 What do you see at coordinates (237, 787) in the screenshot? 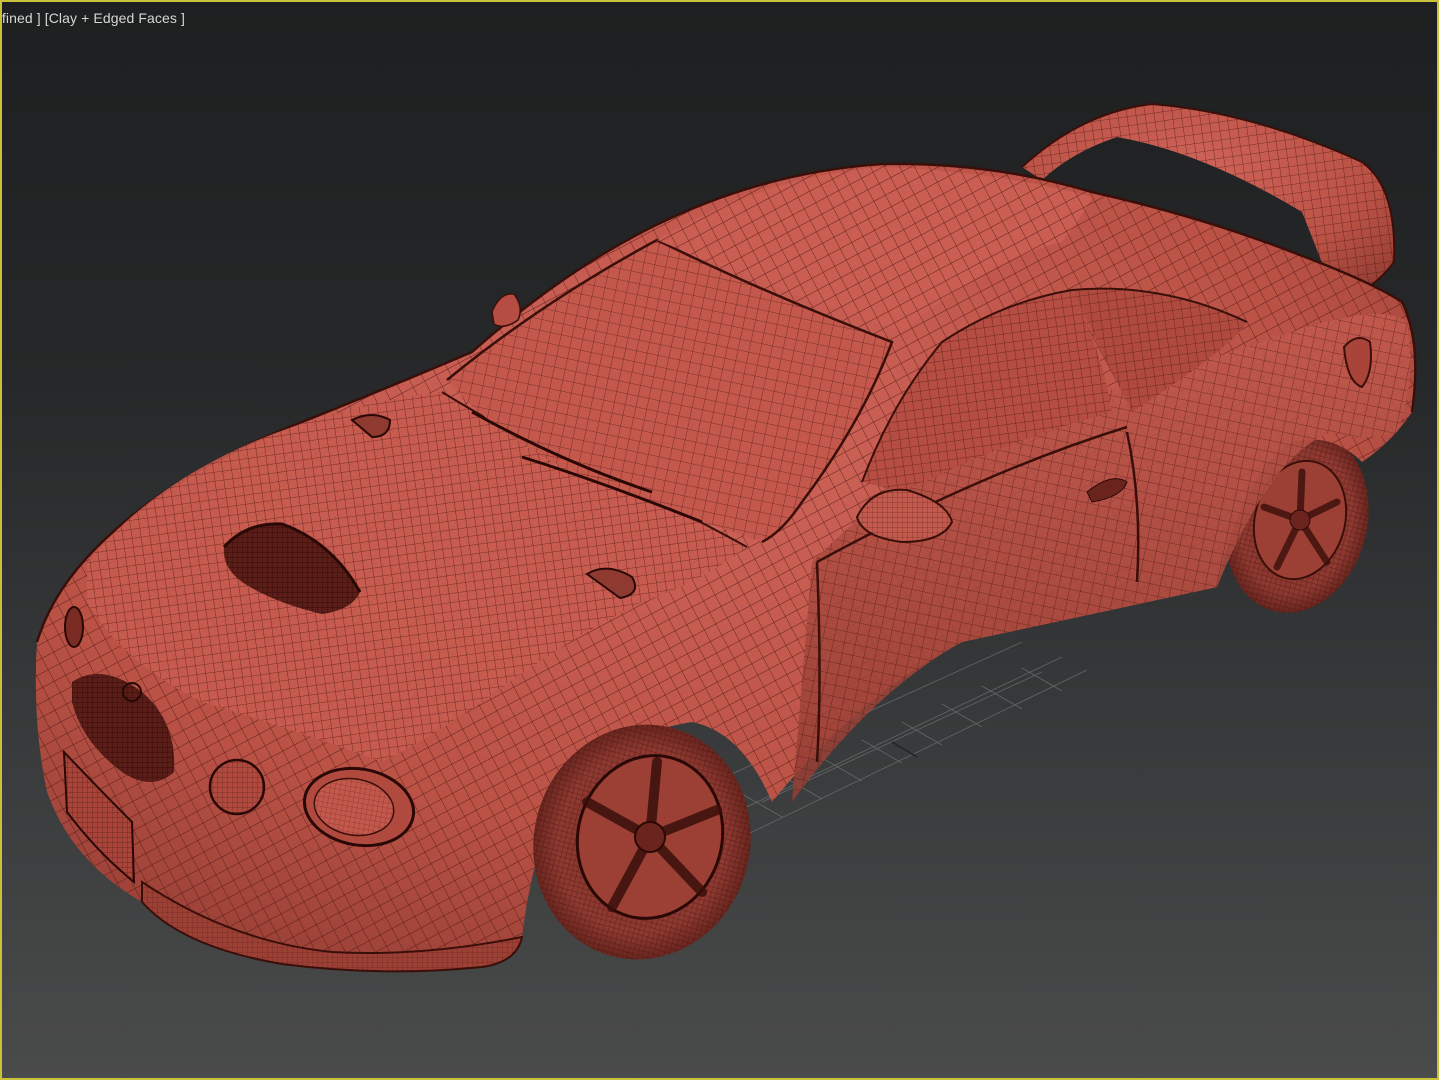
I see `headlight-right` at bounding box center [237, 787].